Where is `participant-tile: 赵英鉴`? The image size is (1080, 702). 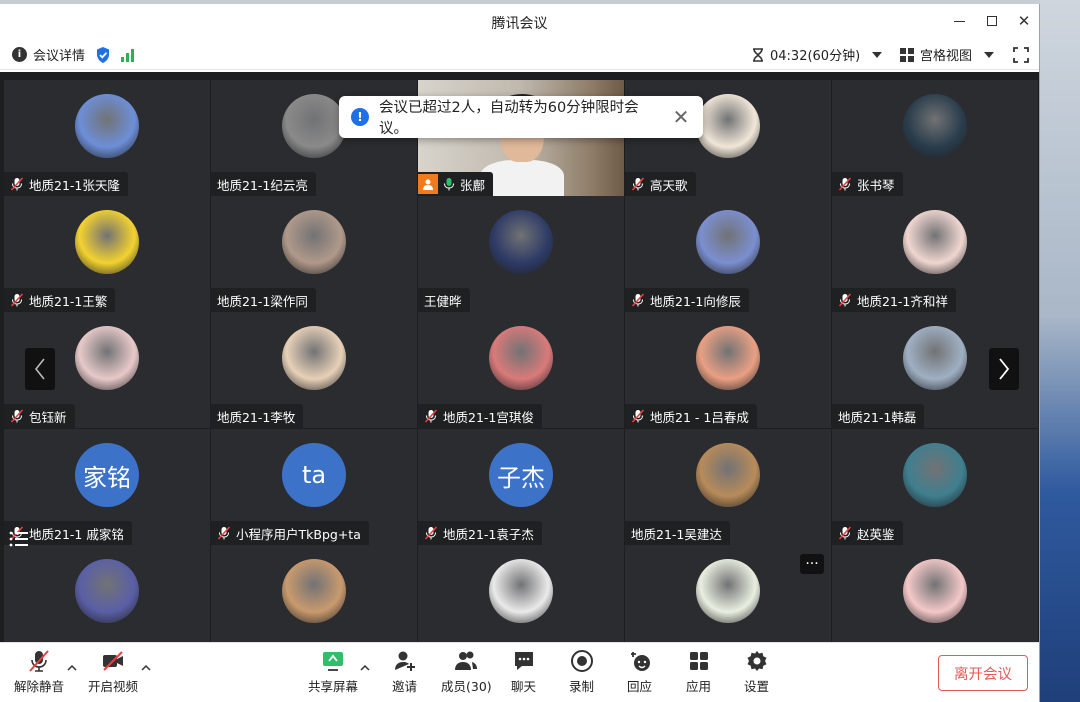 participant-tile: 赵英鉴 is located at coordinates (935, 487).